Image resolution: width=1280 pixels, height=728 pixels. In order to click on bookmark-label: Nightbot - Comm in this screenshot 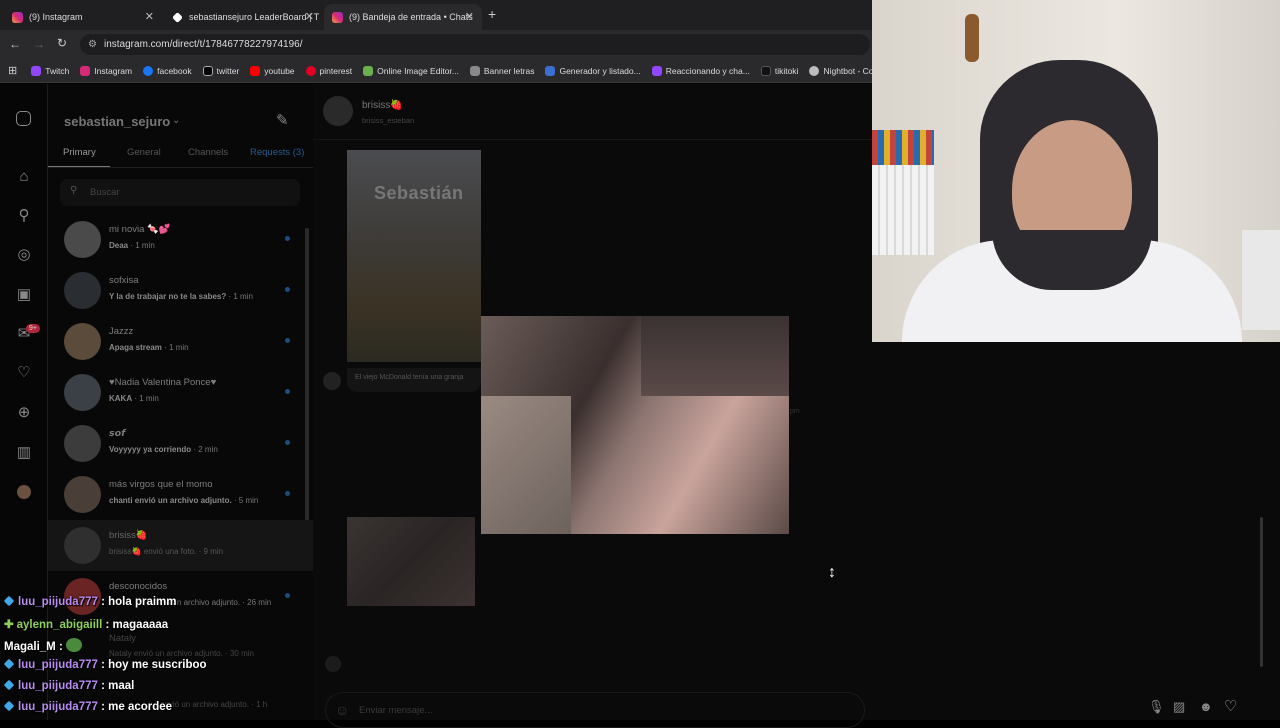, I will do `click(847, 70)`.